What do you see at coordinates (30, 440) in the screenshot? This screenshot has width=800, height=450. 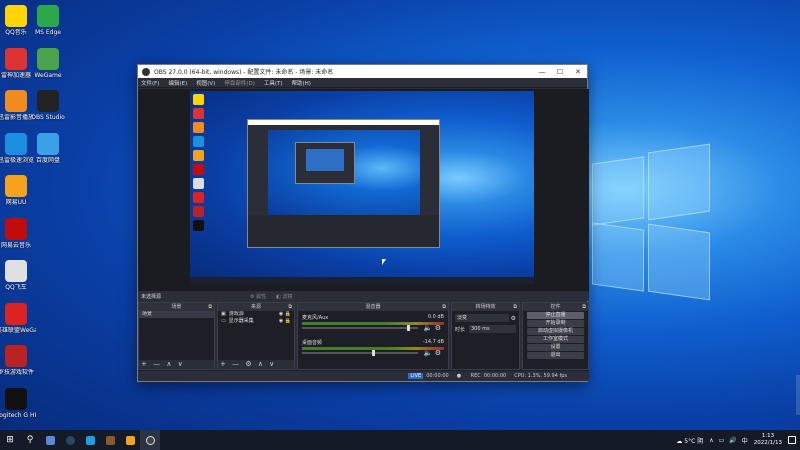 I see `search-icon: ⚲` at bounding box center [30, 440].